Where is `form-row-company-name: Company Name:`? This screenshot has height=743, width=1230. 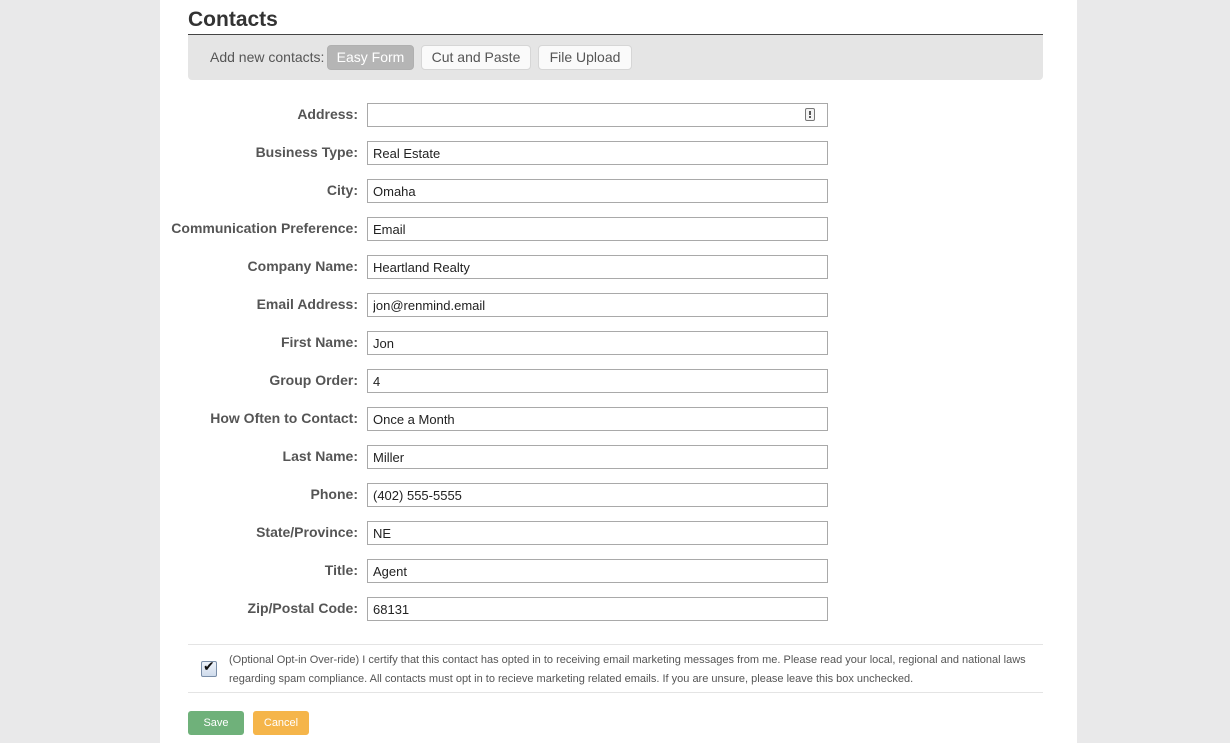 form-row-company-name: Company Name: is located at coordinates (618, 267).